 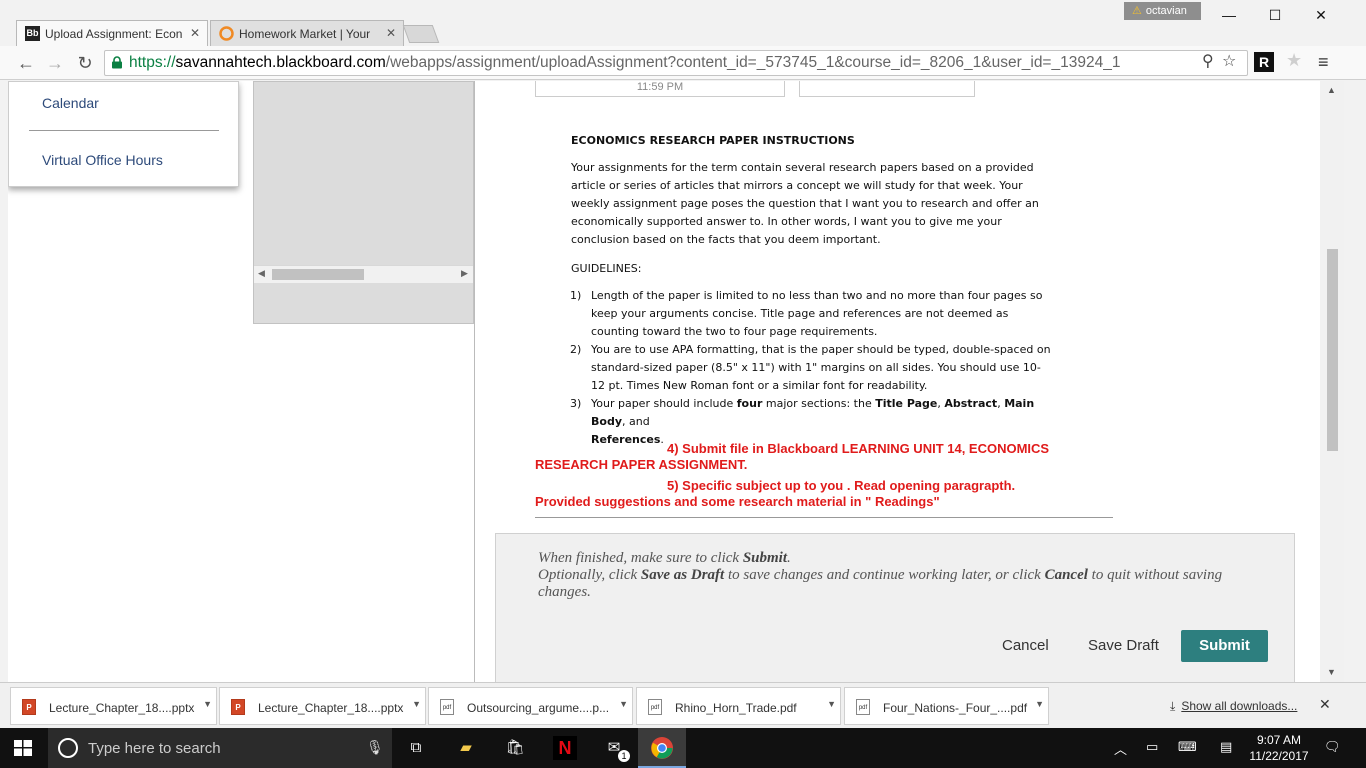 I want to click on chrome-icon, so click(x=662, y=748).